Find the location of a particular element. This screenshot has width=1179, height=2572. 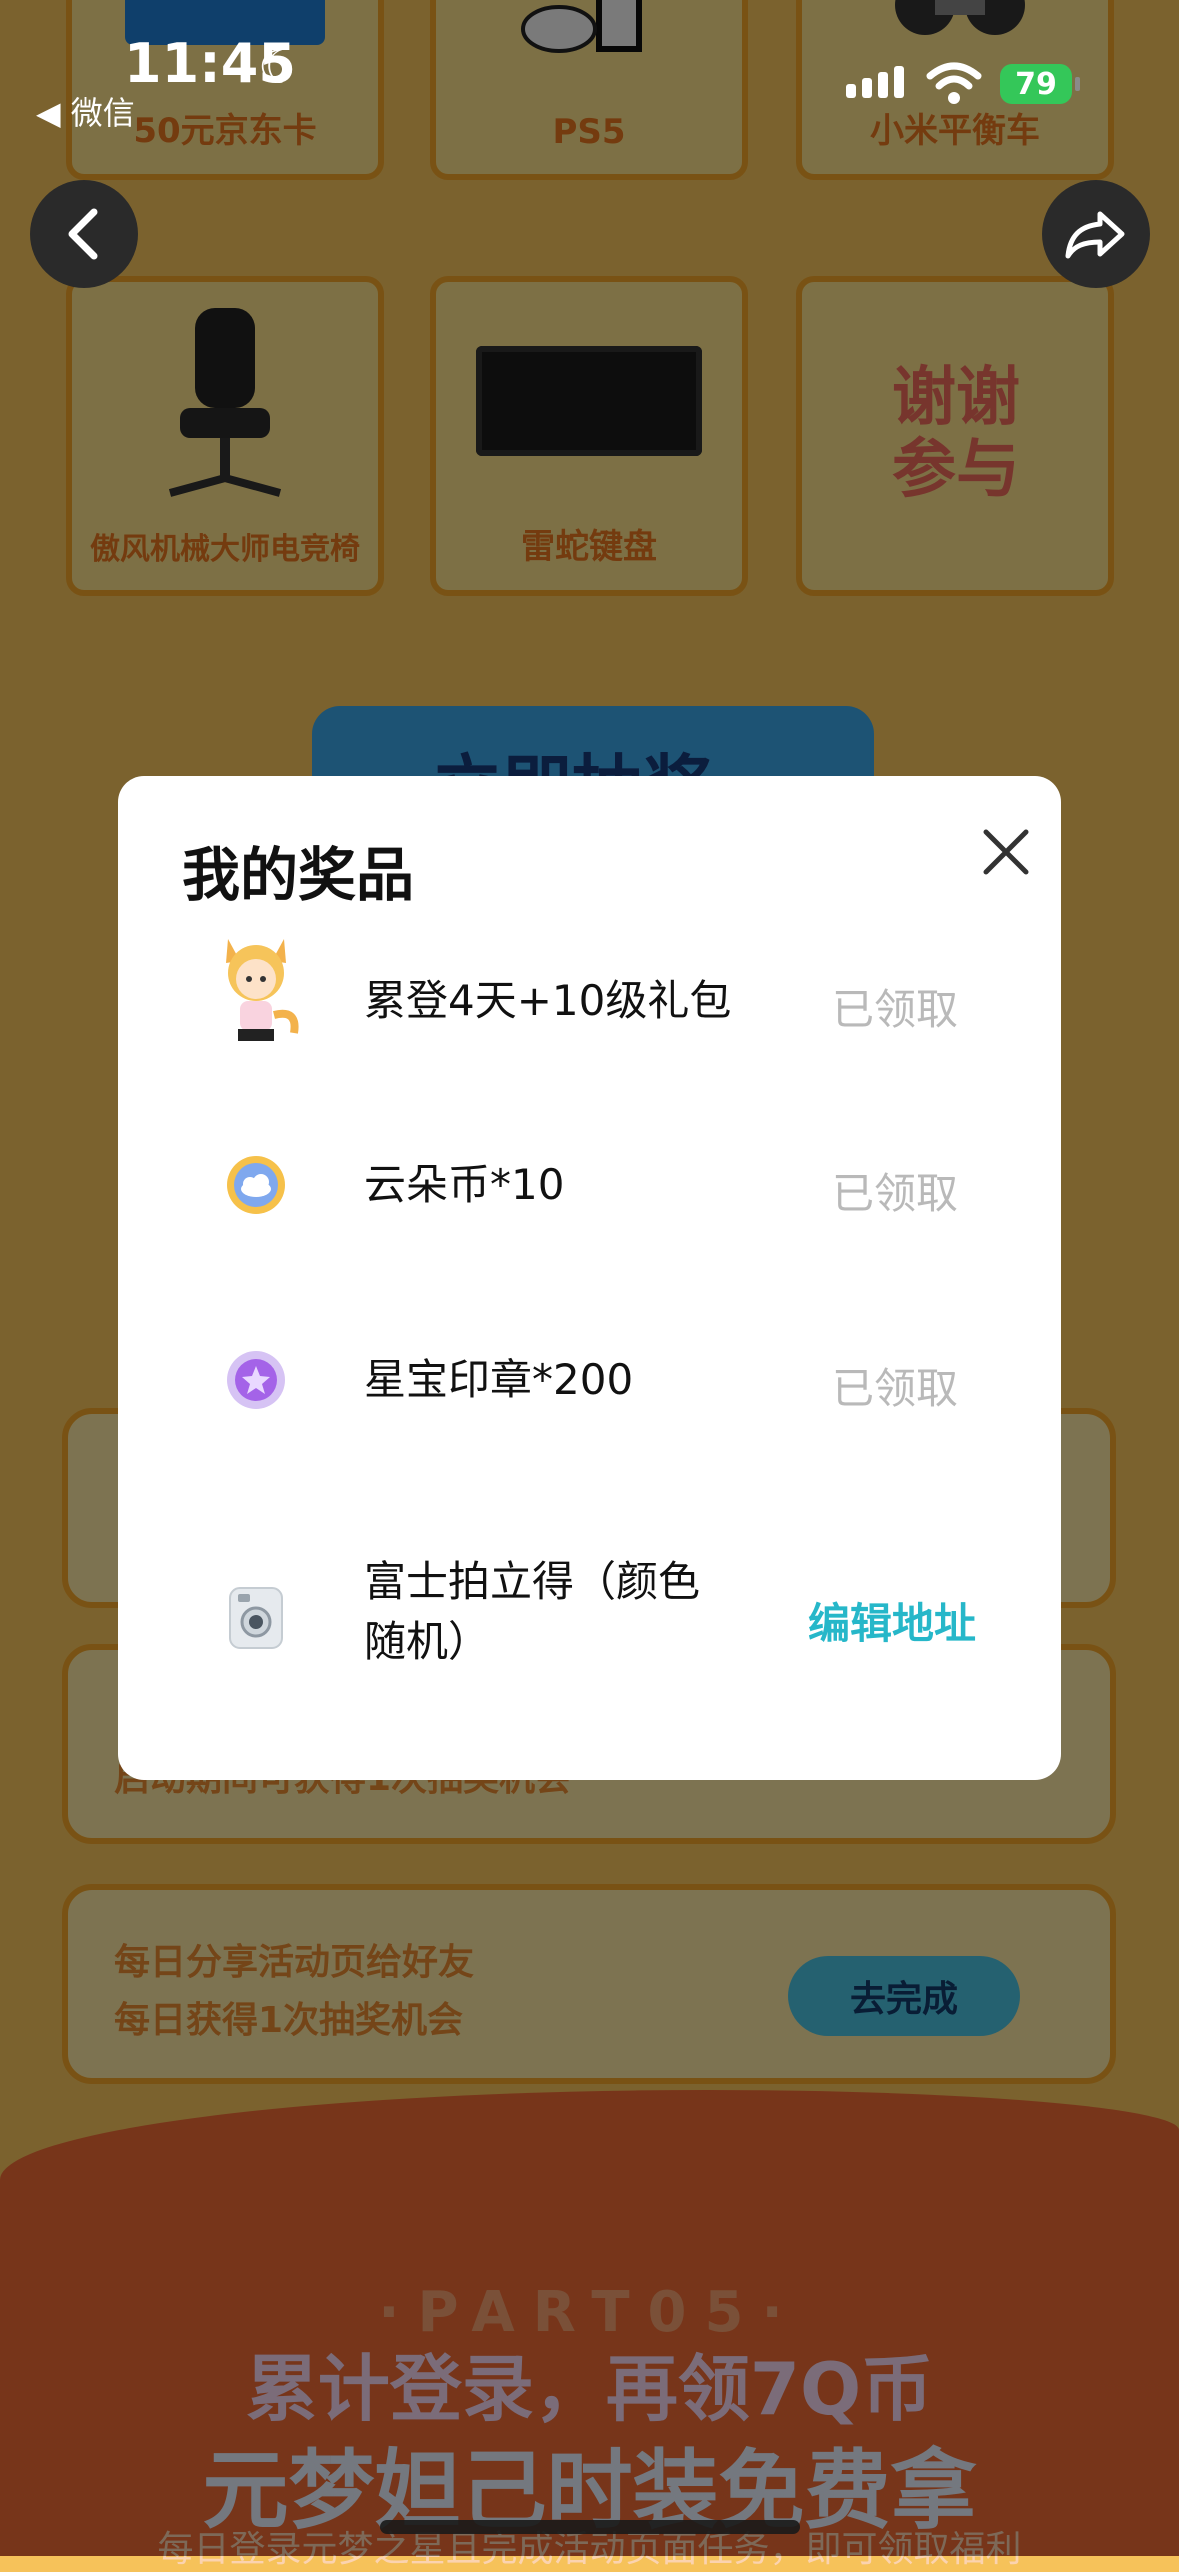

wifi-icon is located at coordinates (954, 86).